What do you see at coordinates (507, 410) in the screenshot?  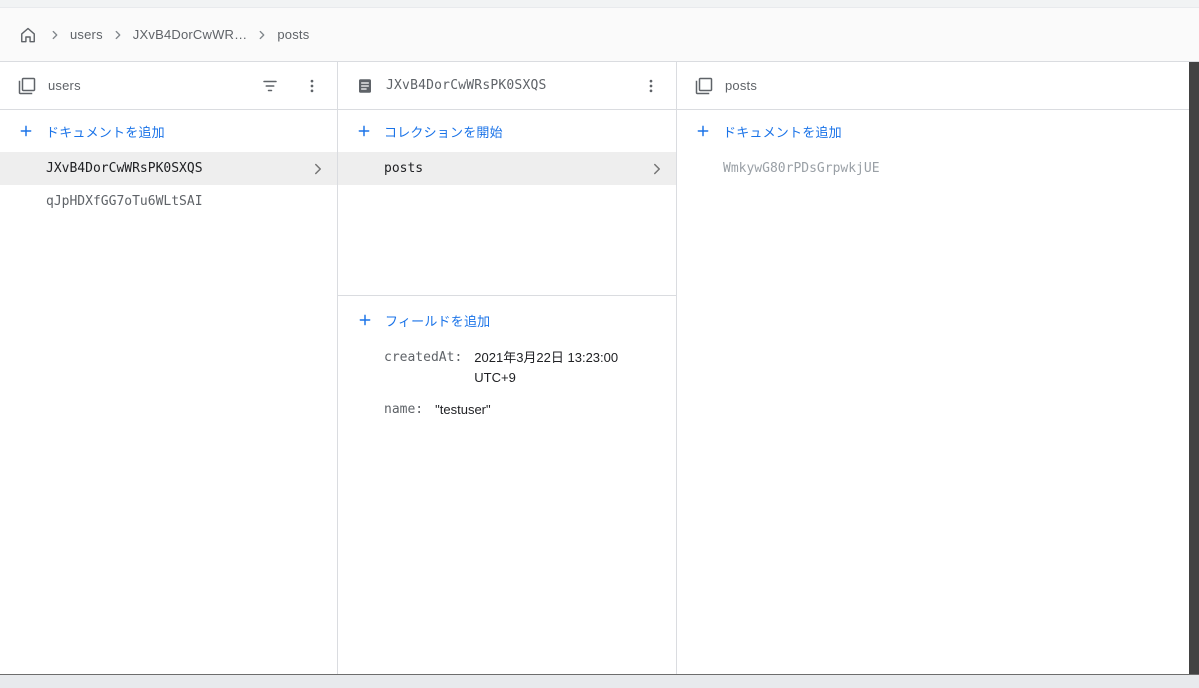 I see `field-row-name: name: "testuser"` at bounding box center [507, 410].